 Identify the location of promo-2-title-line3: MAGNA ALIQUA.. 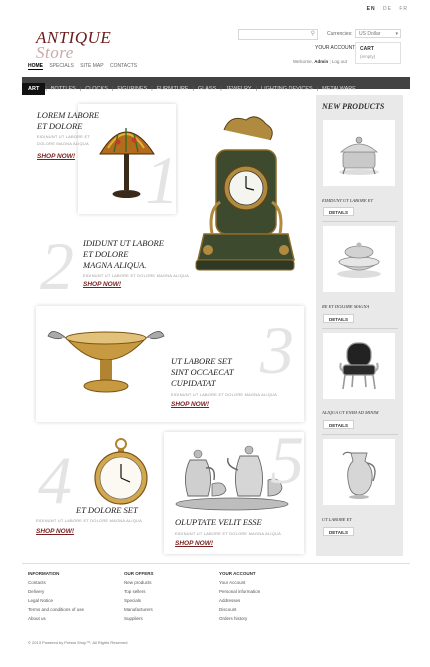
(115, 265).